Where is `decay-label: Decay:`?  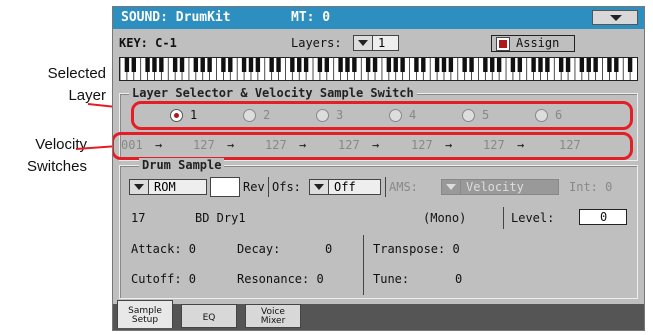
decay-label: Decay: is located at coordinates (259, 249).